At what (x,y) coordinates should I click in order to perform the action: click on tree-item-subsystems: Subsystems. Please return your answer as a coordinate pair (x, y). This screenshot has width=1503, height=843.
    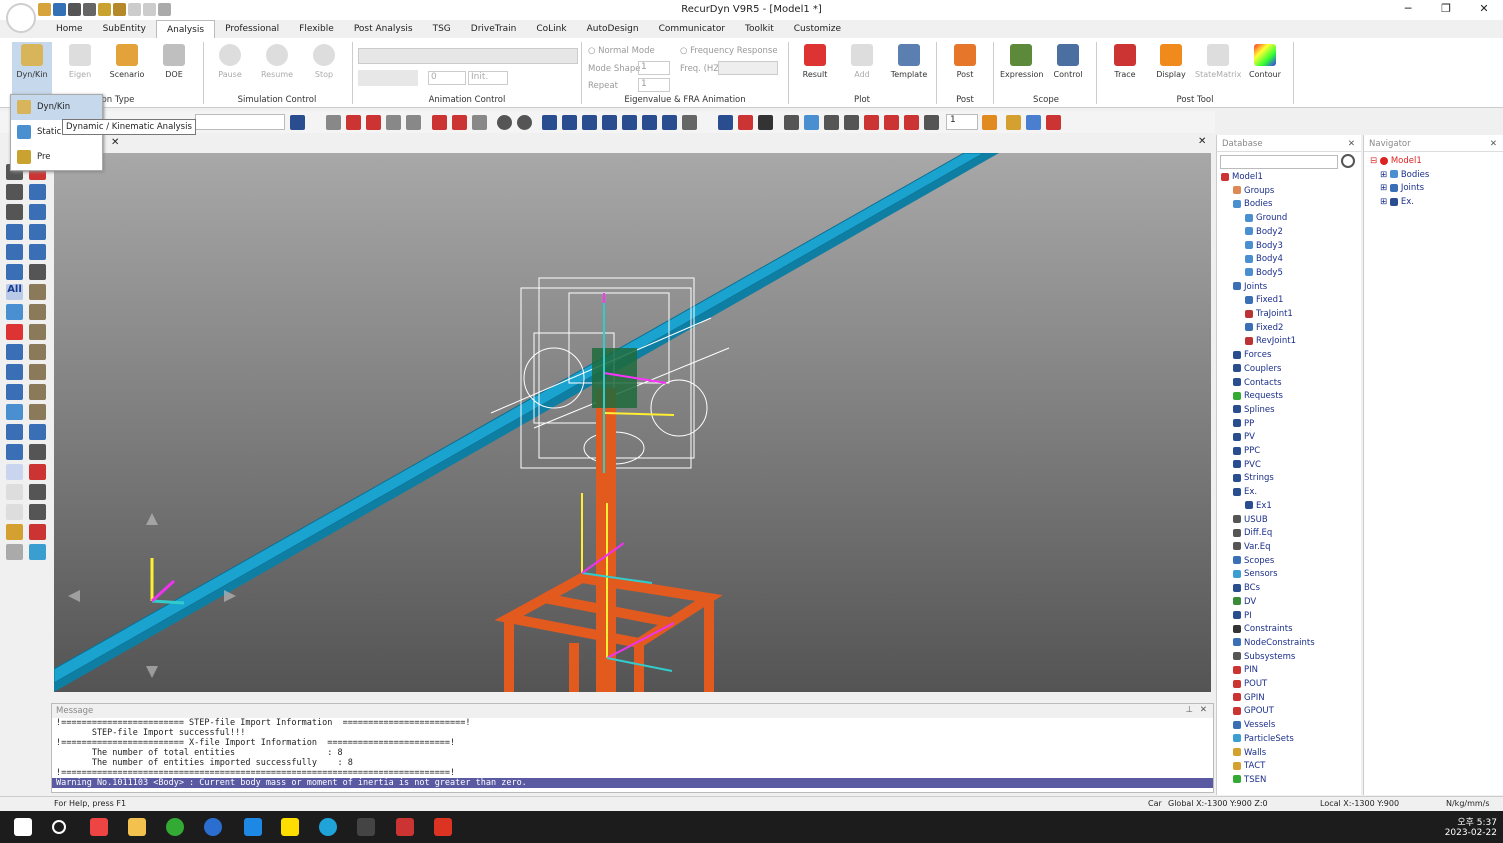
    Looking at the image, I should click on (1268, 658).